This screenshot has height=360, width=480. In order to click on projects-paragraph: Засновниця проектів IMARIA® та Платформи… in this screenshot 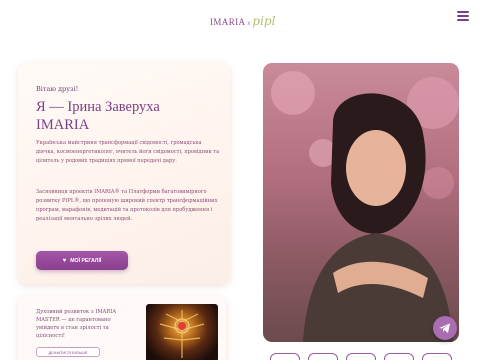, I will do `click(127, 205)`.